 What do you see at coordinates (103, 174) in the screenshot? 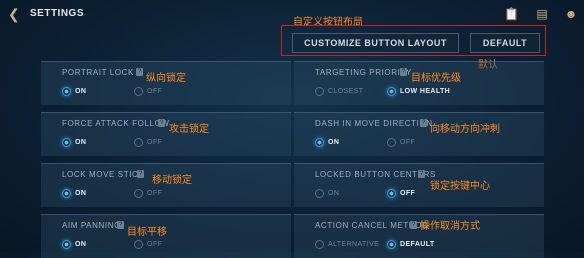
I see `setting-label: LOCK MOVE STICK` at bounding box center [103, 174].